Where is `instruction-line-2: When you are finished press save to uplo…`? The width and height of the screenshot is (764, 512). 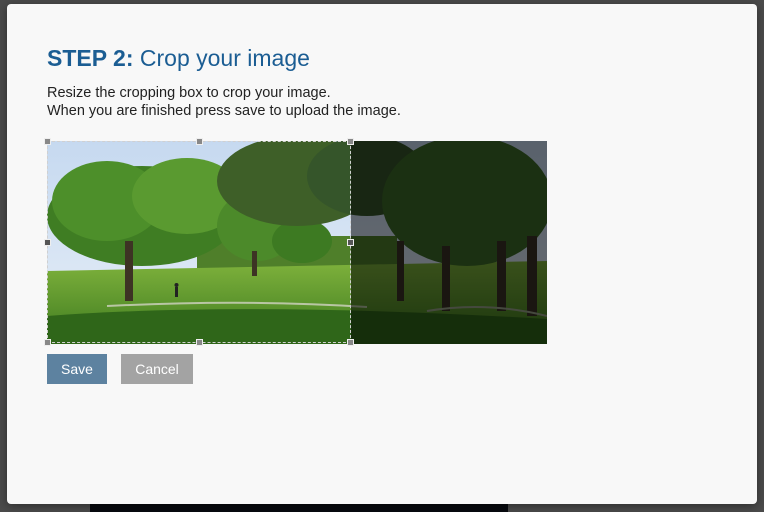 instruction-line-2: When you are finished press save to uplo… is located at coordinates (224, 111).